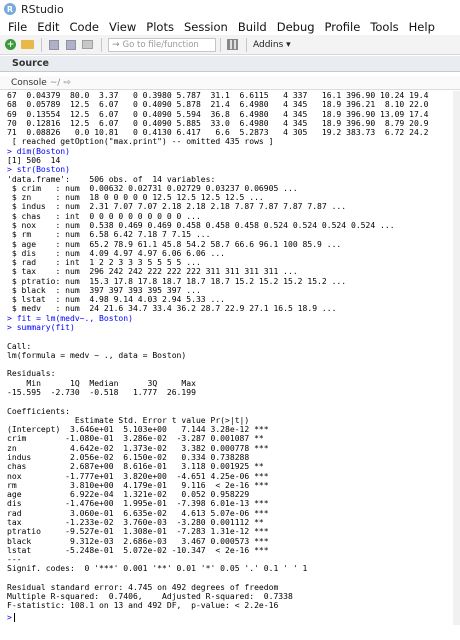 This screenshot has height=640, width=460. I want to click on console-output-line: 'data.frame': 506 obs. of 14 variables:, so click(111, 179).